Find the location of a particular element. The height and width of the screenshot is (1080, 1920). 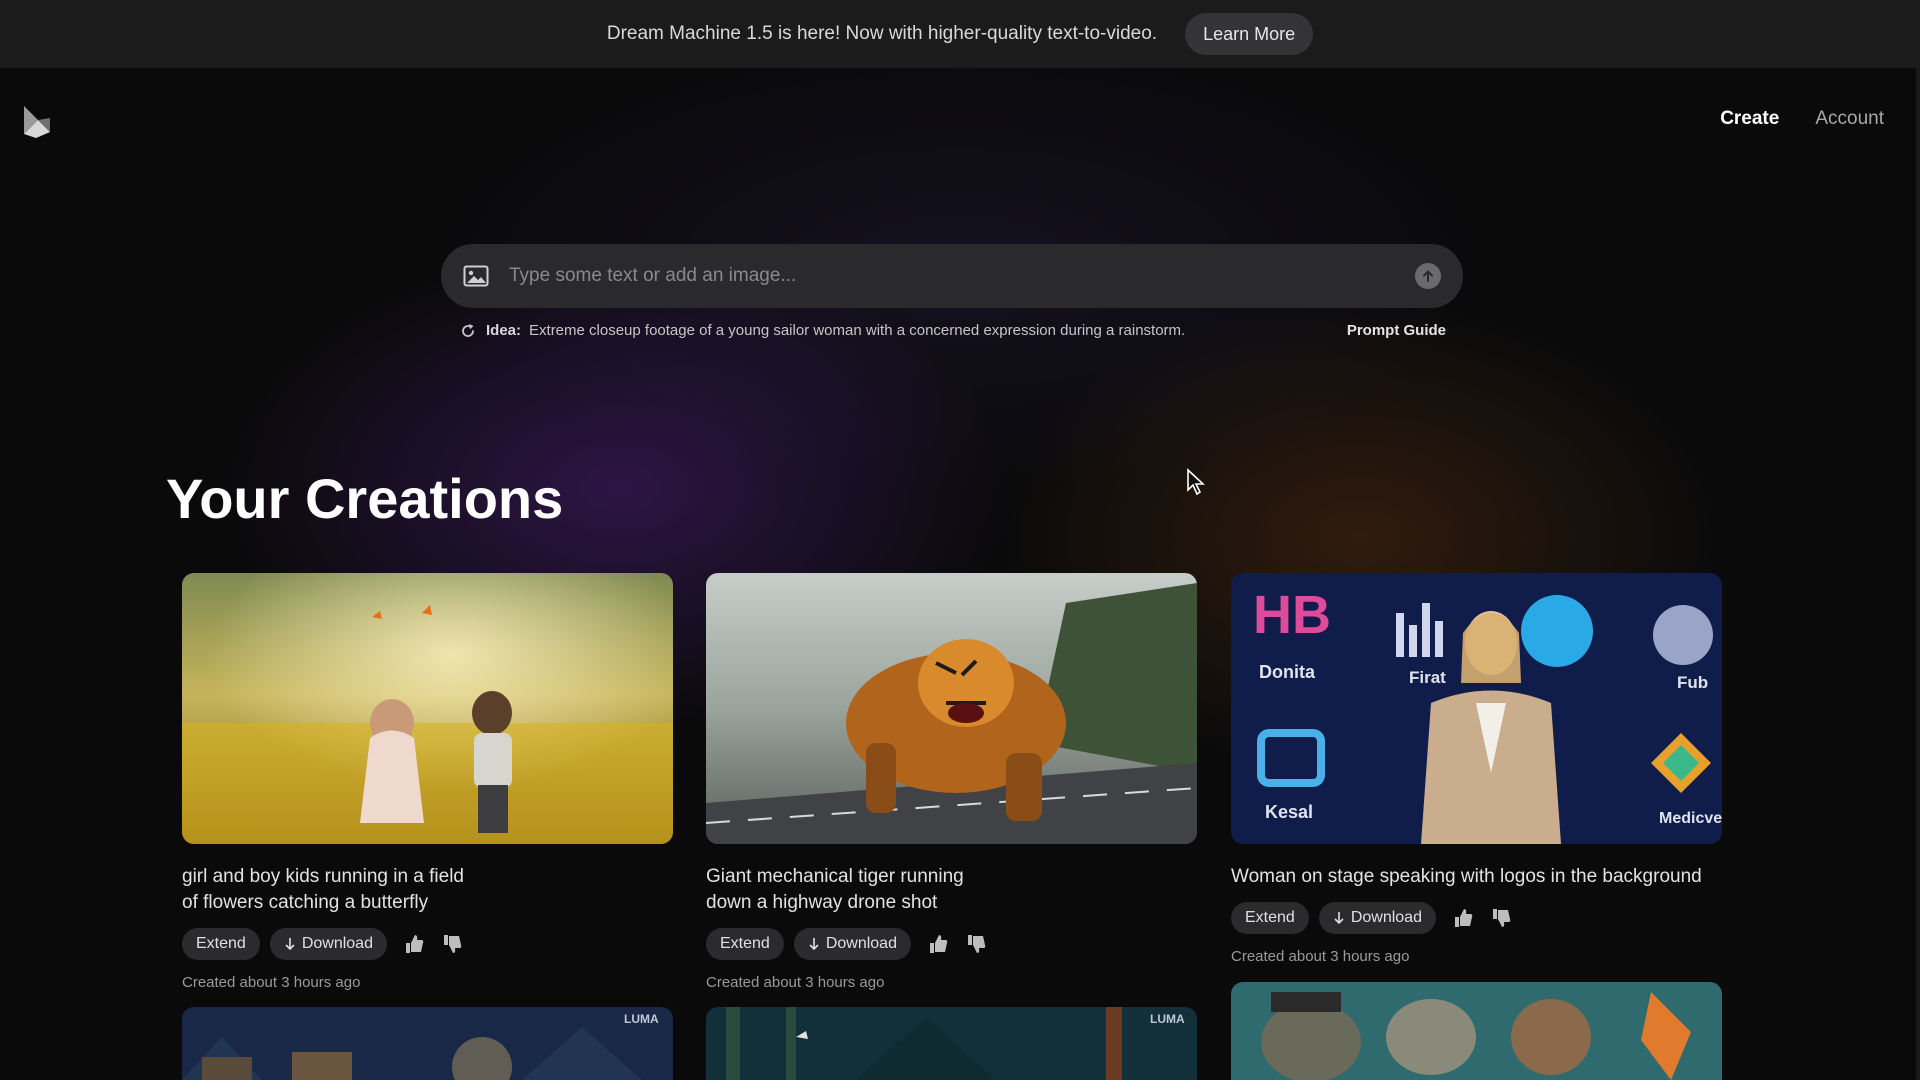

arrow-up-icon is located at coordinates (1428, 276).